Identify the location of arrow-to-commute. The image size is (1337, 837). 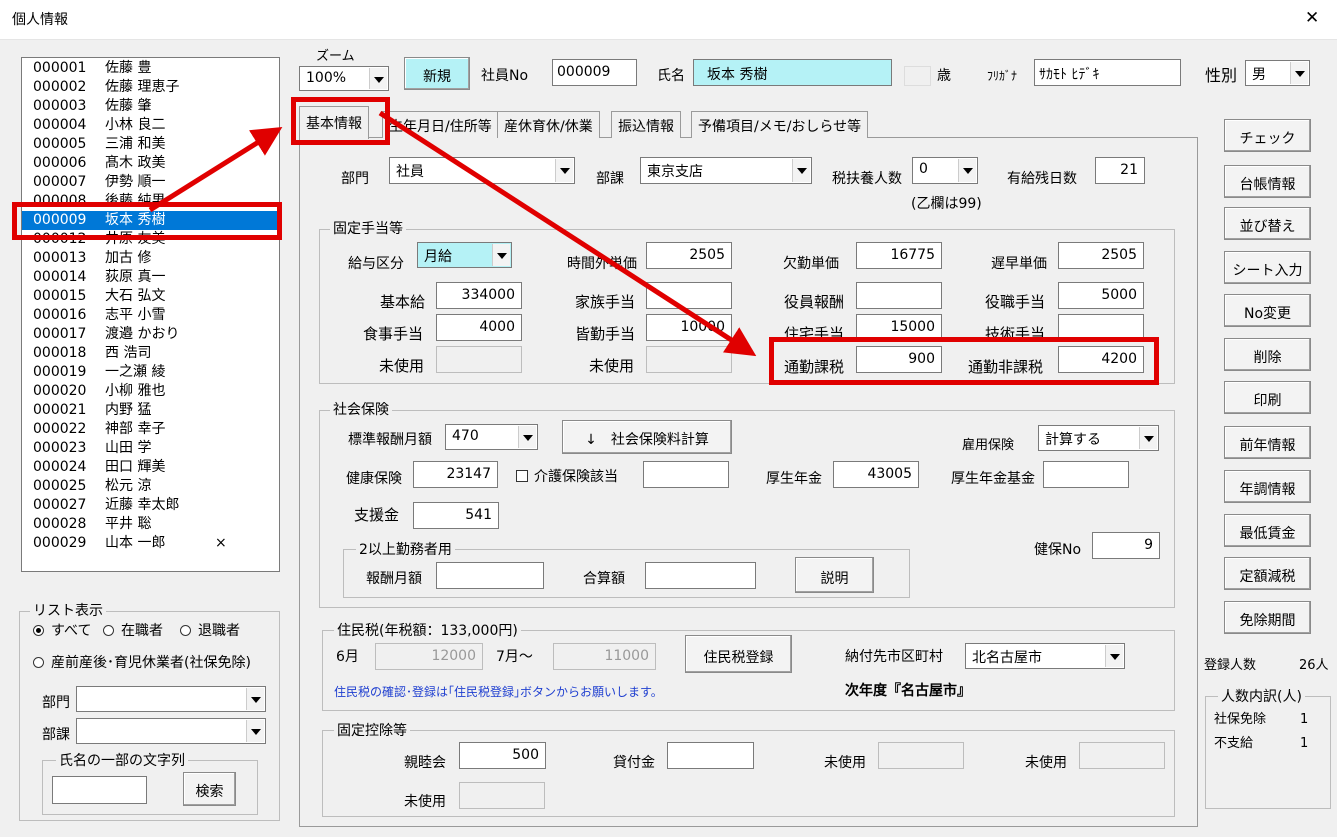
(567, 233).